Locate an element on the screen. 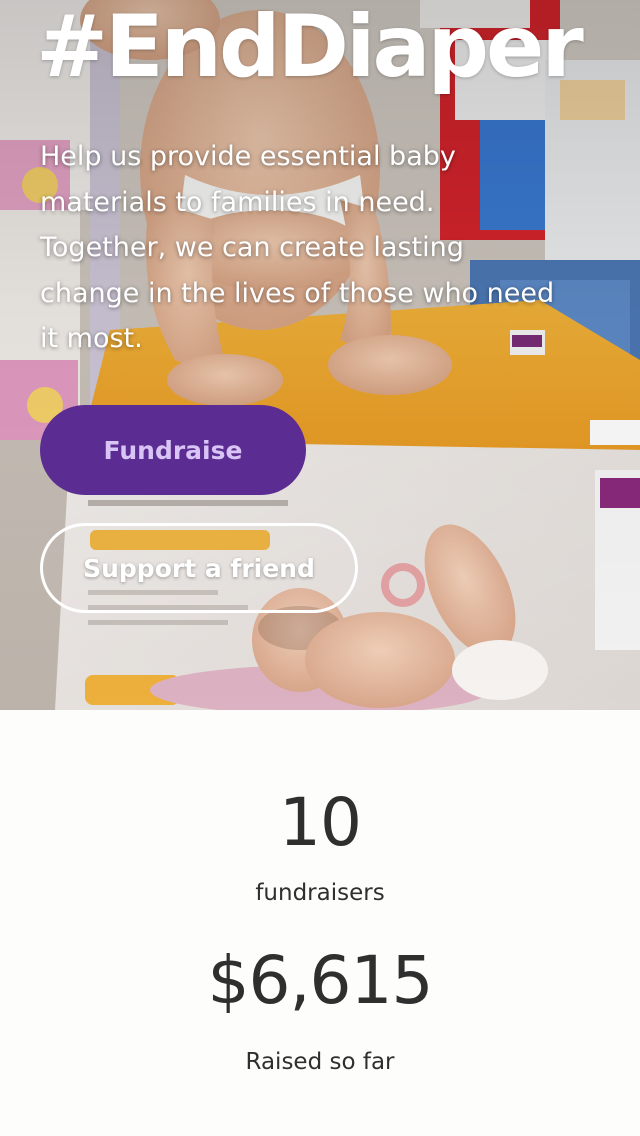  fundraisers-count: 10 is located at coordinates (320, 822).